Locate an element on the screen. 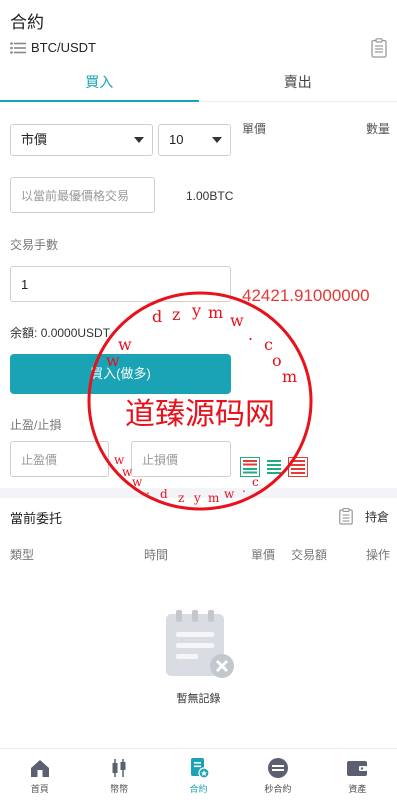 The image size is (397, 802). pair-label: BTC/USDT is located at coordinates (63, 47).